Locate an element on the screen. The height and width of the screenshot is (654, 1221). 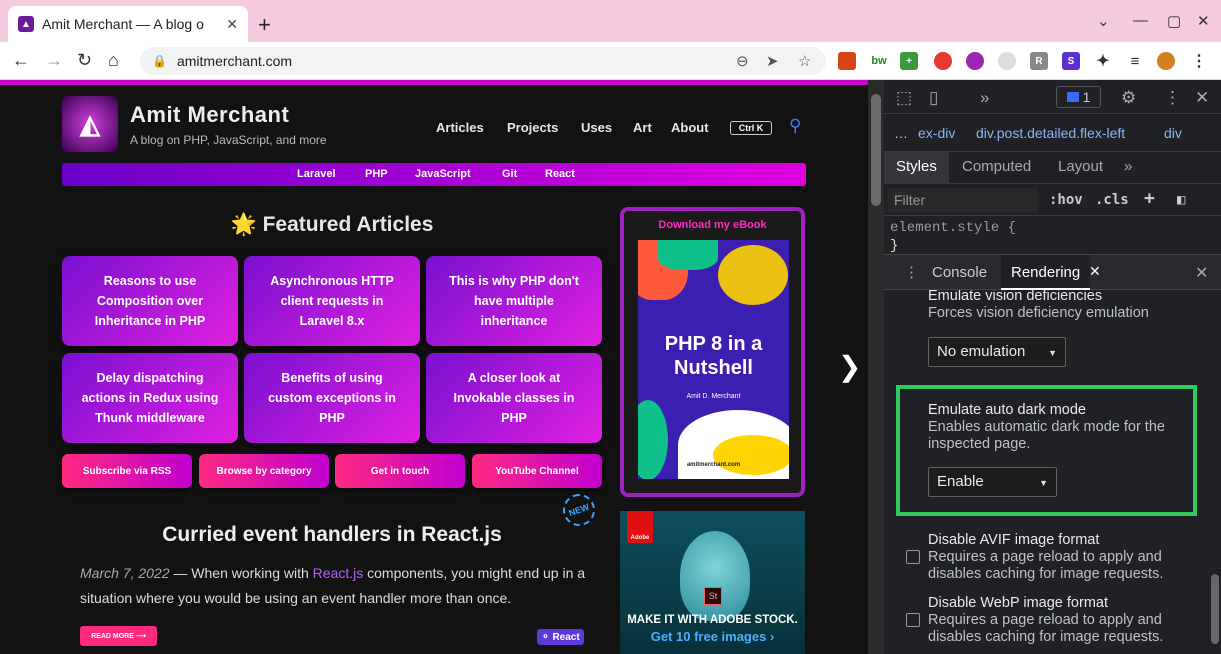
extensions-puzzle-icon: ✦ is located at coordinates (1103, 61).